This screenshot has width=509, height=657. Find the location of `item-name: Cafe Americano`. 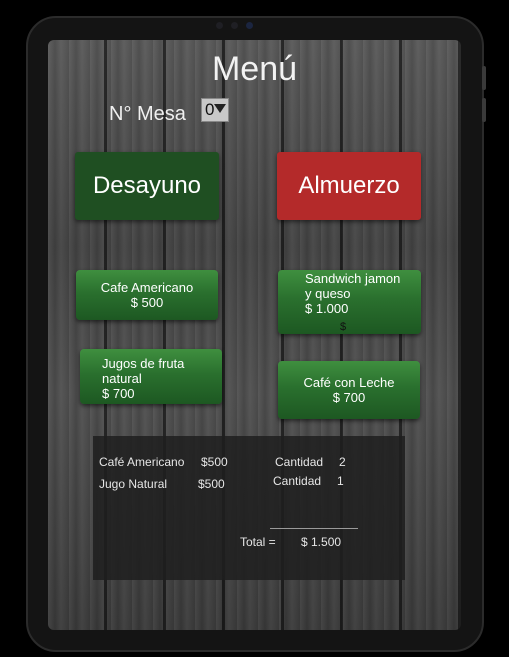

item-name: Cafe Americano is located at coordinates (147, 287).